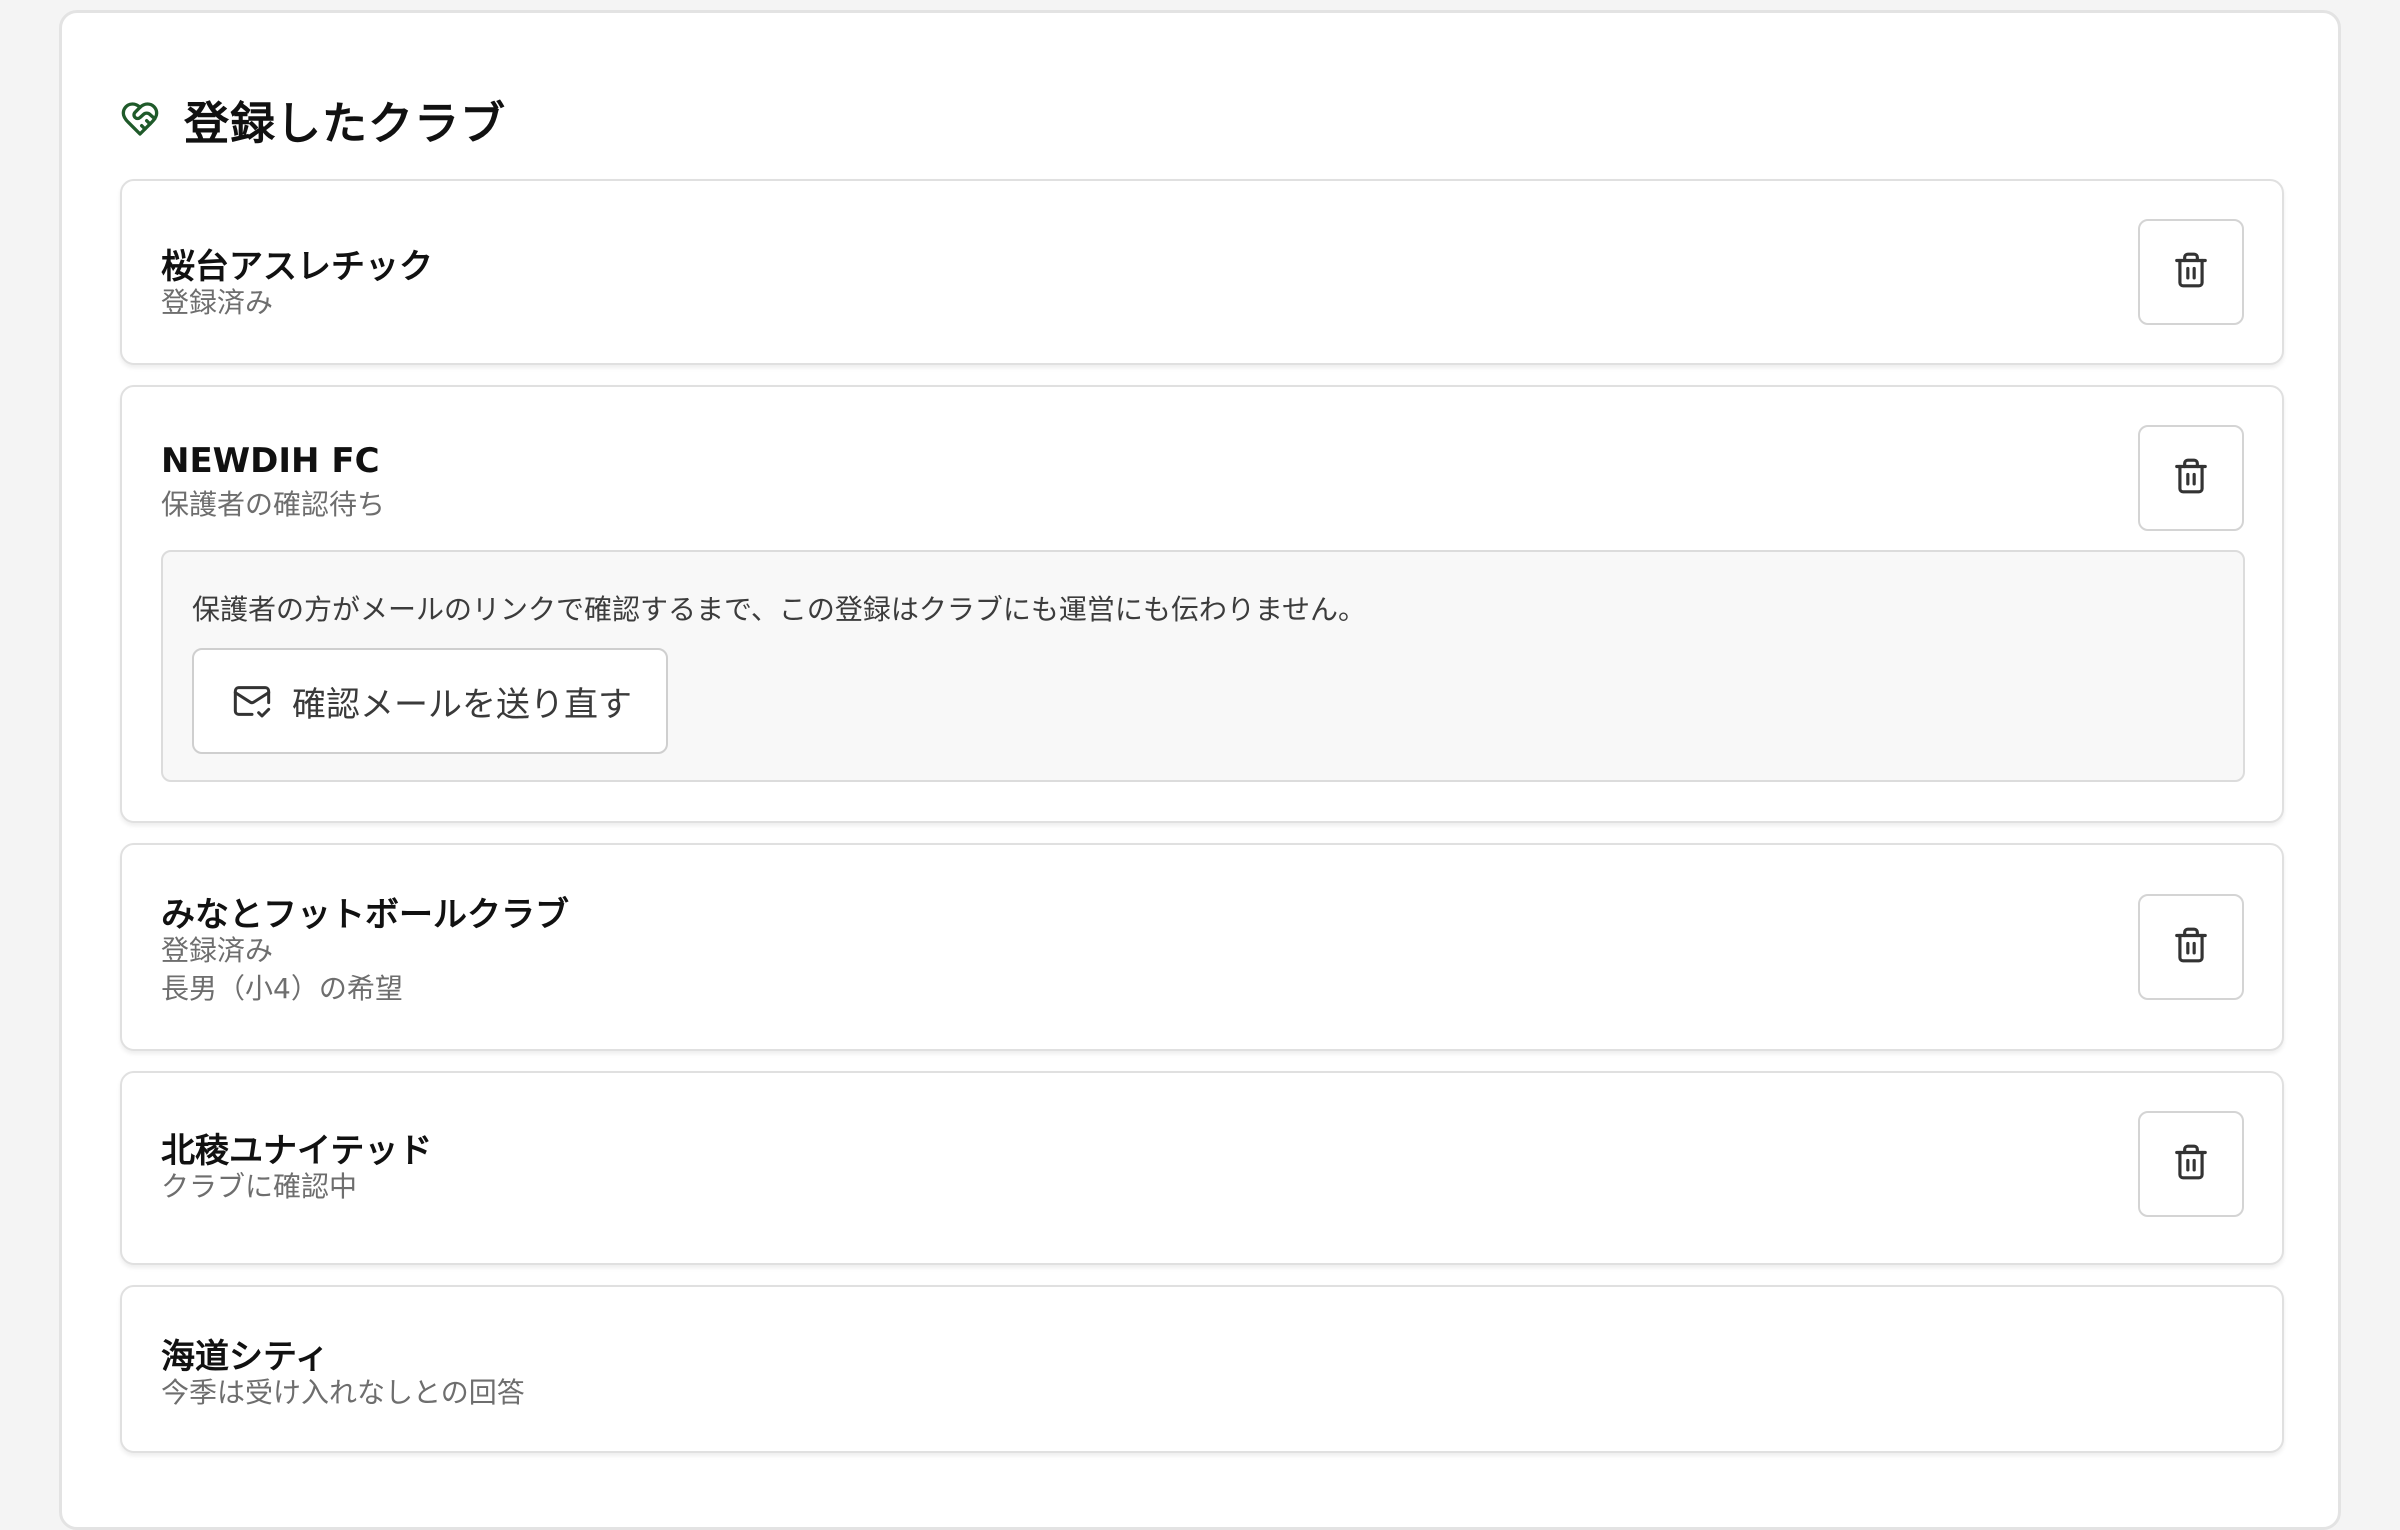 The height and width of the screenshot is (1530, 2400). I want to click on resend-label: 確認メールを送り直す, so click(462, 704).